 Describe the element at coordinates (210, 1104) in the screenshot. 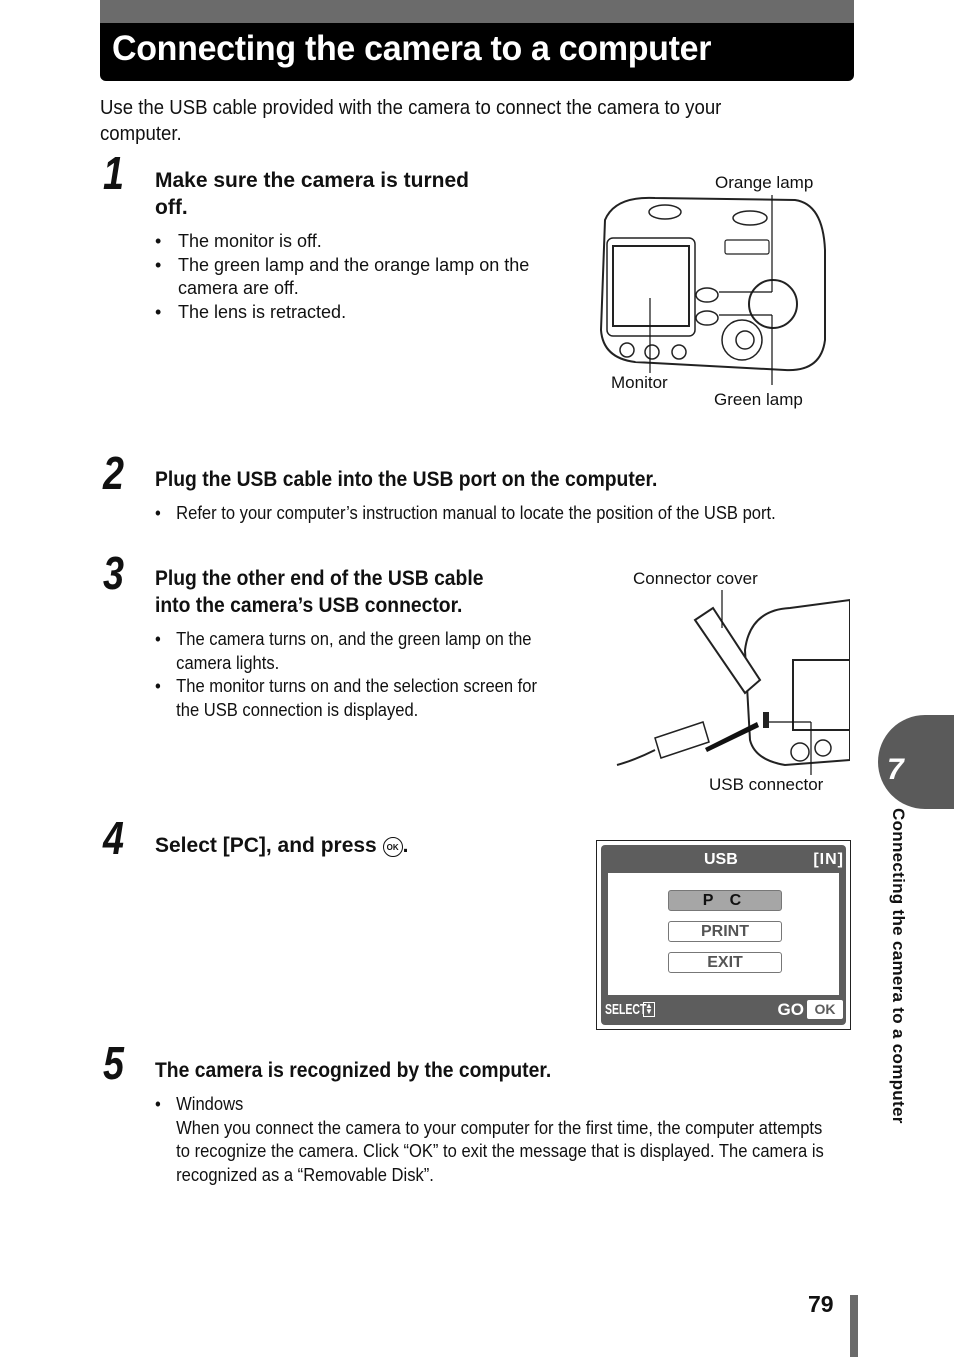

I see `bullet-heading: Windows` at that location.